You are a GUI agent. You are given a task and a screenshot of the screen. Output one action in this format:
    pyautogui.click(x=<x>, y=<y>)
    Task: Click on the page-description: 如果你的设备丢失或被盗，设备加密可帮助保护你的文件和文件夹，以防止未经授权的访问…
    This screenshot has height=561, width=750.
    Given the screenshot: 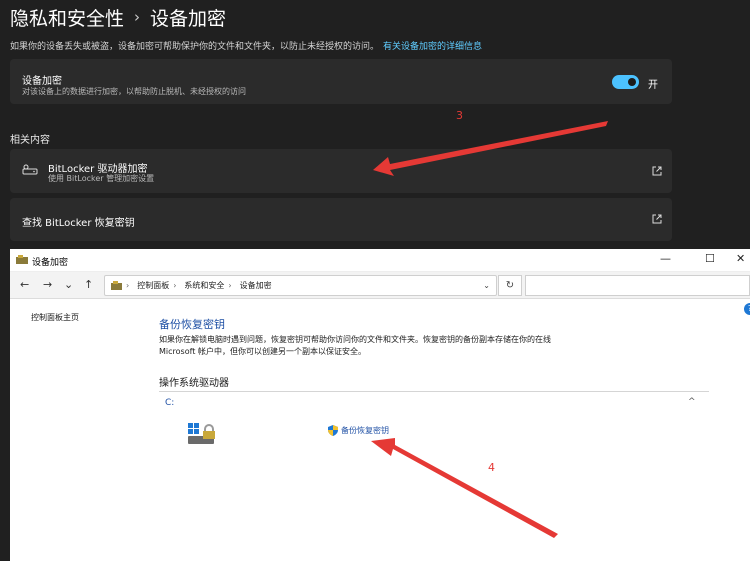 What is the action you would take?
    pyautogui.click(x=246, y=47)
    